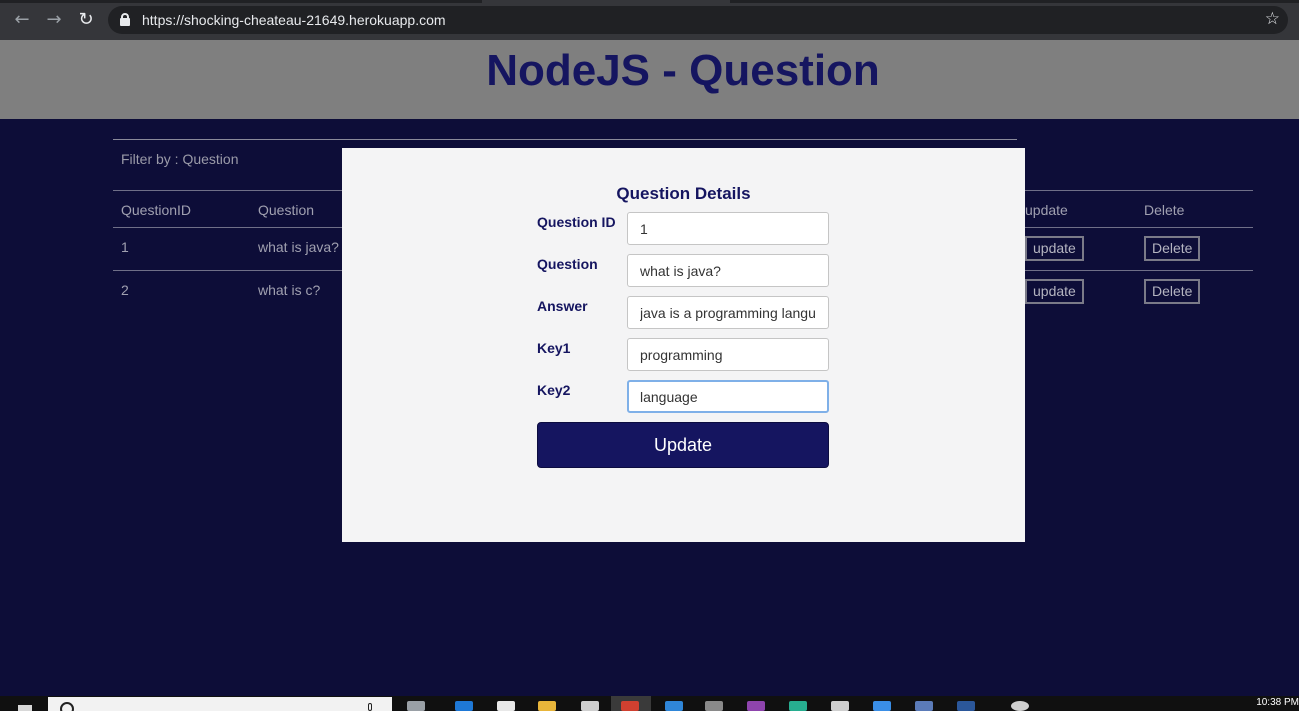  I want to click on column-header-delete: Delete, so click(1164, 210).